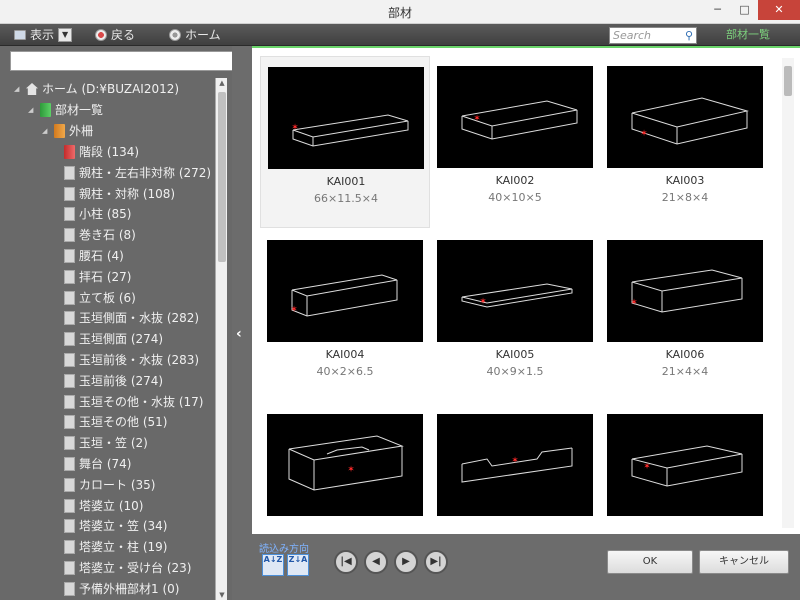 This screenshot has height=600, width=800. What do you see at coordinates (127, 193) in the screenshot?
I see `tree-item-label: 親柱・対称 (108)` at bounding box center [127, 193].